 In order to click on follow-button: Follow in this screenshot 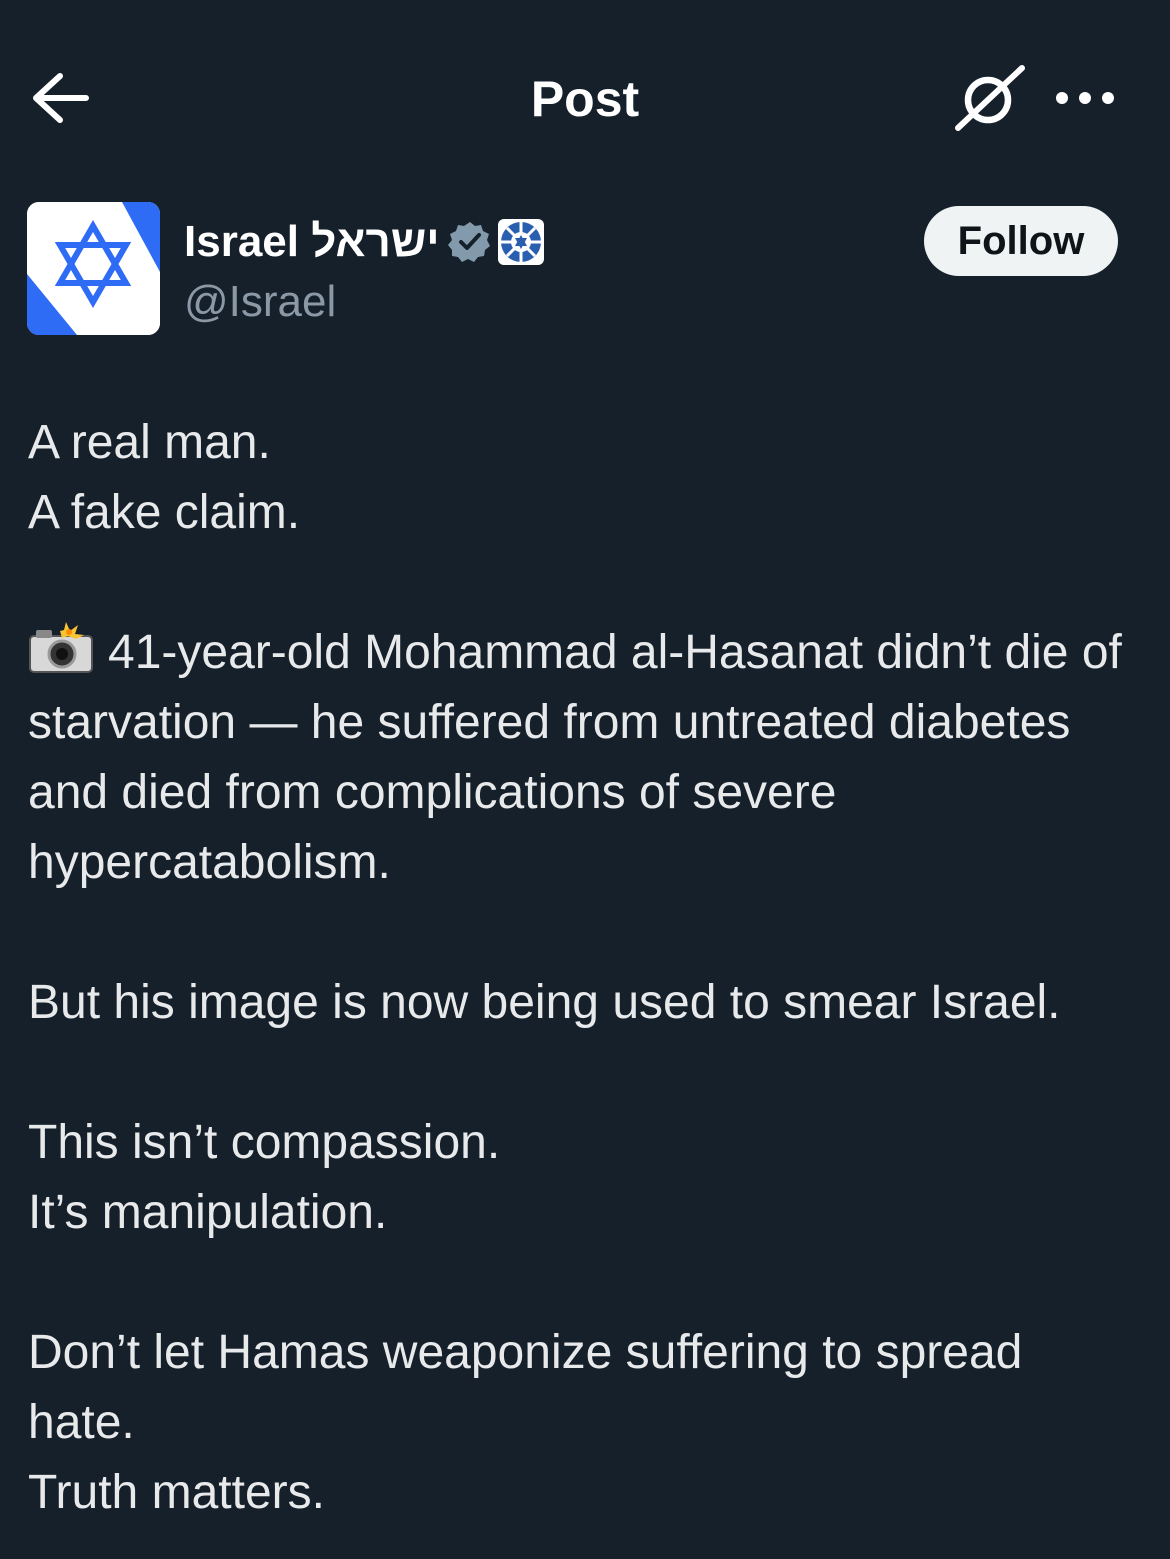, I will do `click(1021, 241)`.